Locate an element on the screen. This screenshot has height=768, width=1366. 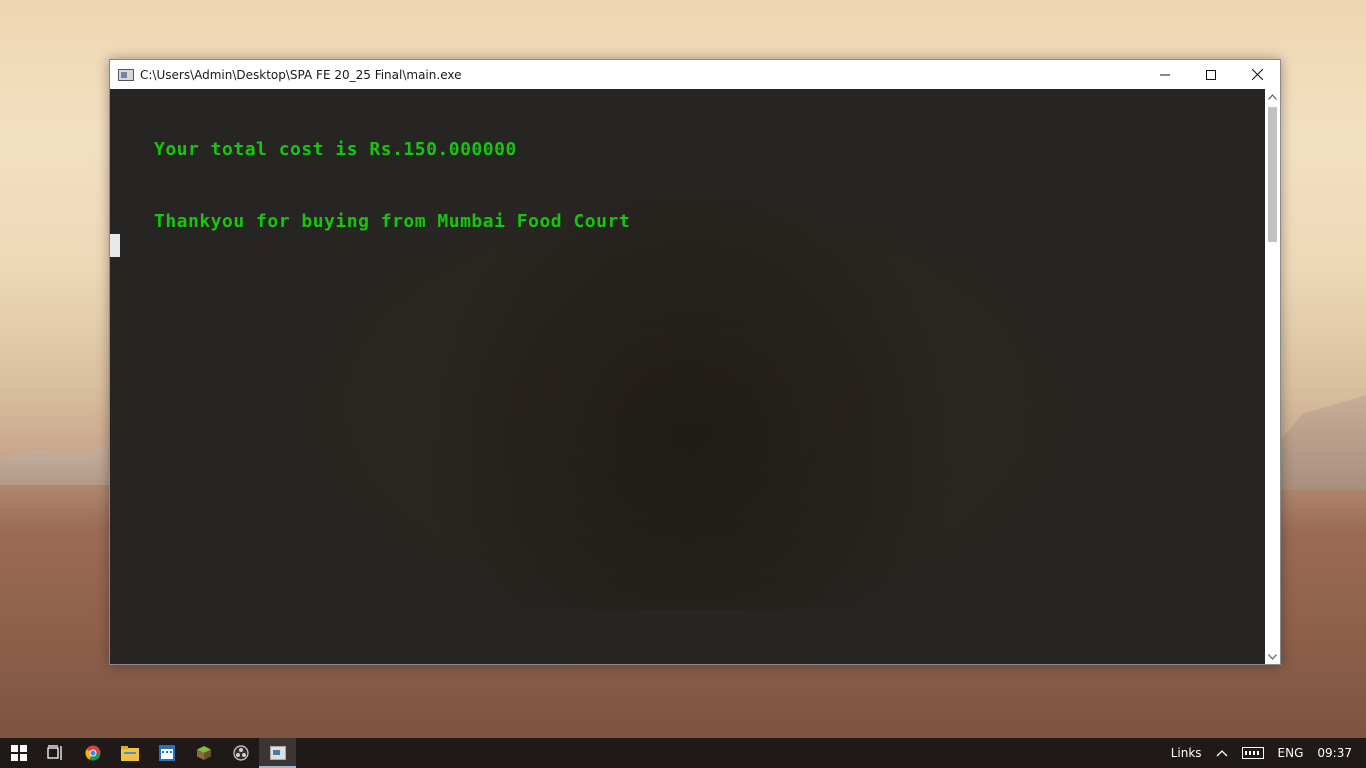
minimize-button is located at coordinates (1165, 74).